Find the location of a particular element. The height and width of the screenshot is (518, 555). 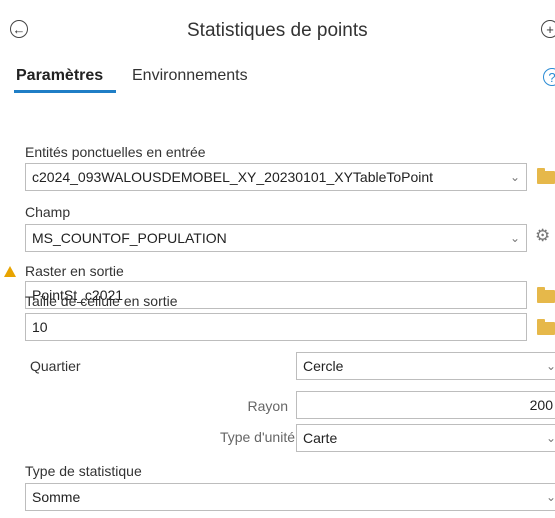

radius-label: Rayon is located at coordinates (267, 406).